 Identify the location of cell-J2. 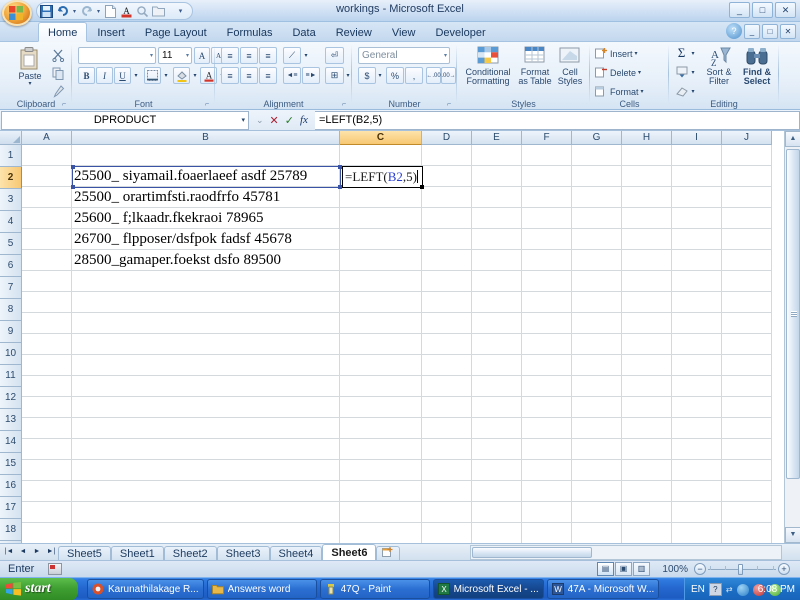
(747, 176).